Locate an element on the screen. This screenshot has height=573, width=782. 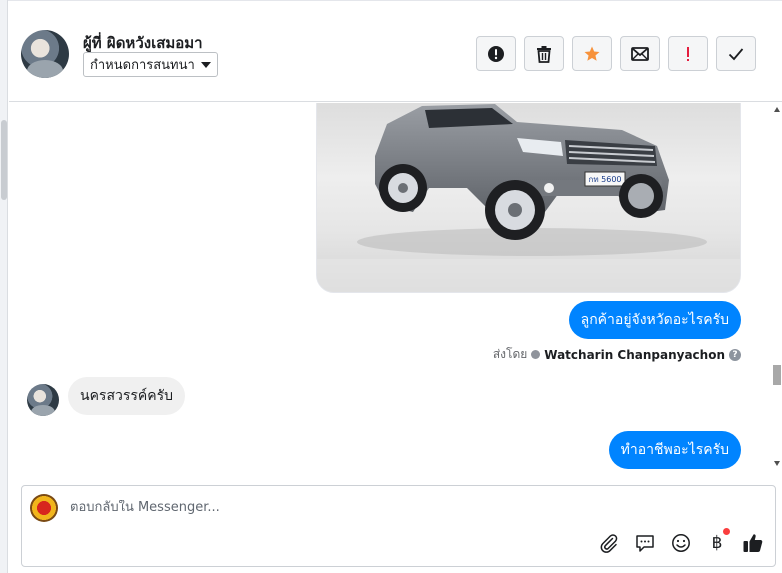
exclamation-circle-icon is located at coordinates (496, 53).